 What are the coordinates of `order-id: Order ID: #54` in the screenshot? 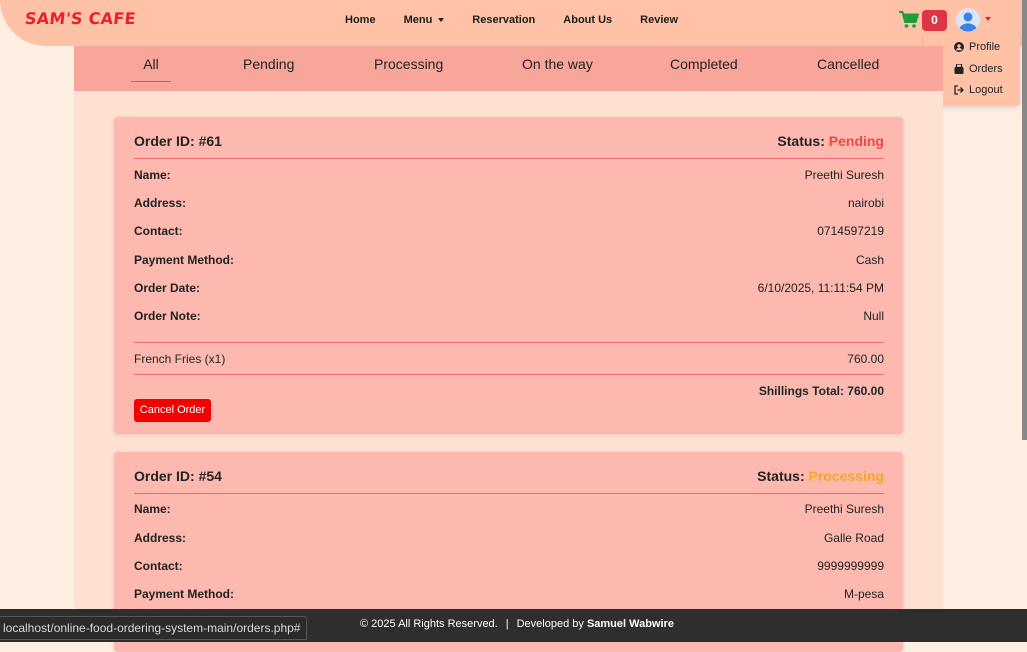 It's located at (178, 476).